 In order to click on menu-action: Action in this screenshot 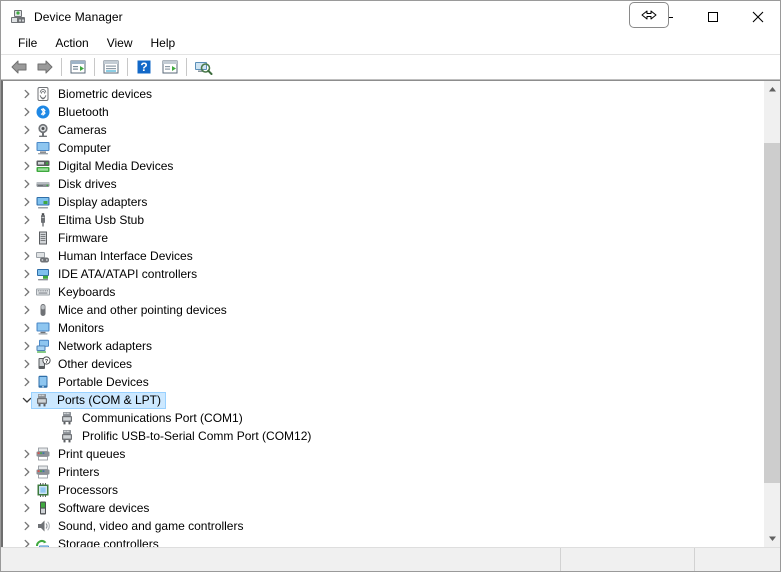, I will do `click(71, 43)`.